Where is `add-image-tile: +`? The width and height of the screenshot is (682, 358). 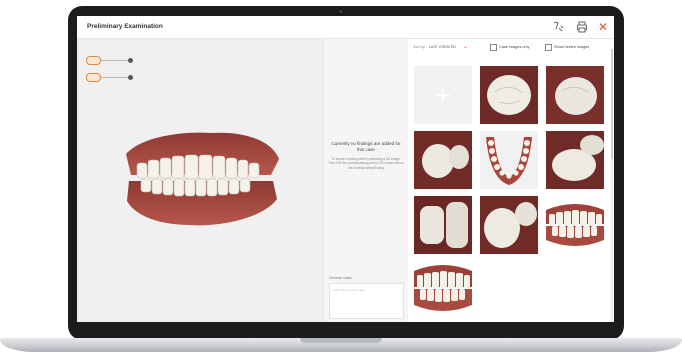 add-image-tile: + is located at coordinates (443, 95).